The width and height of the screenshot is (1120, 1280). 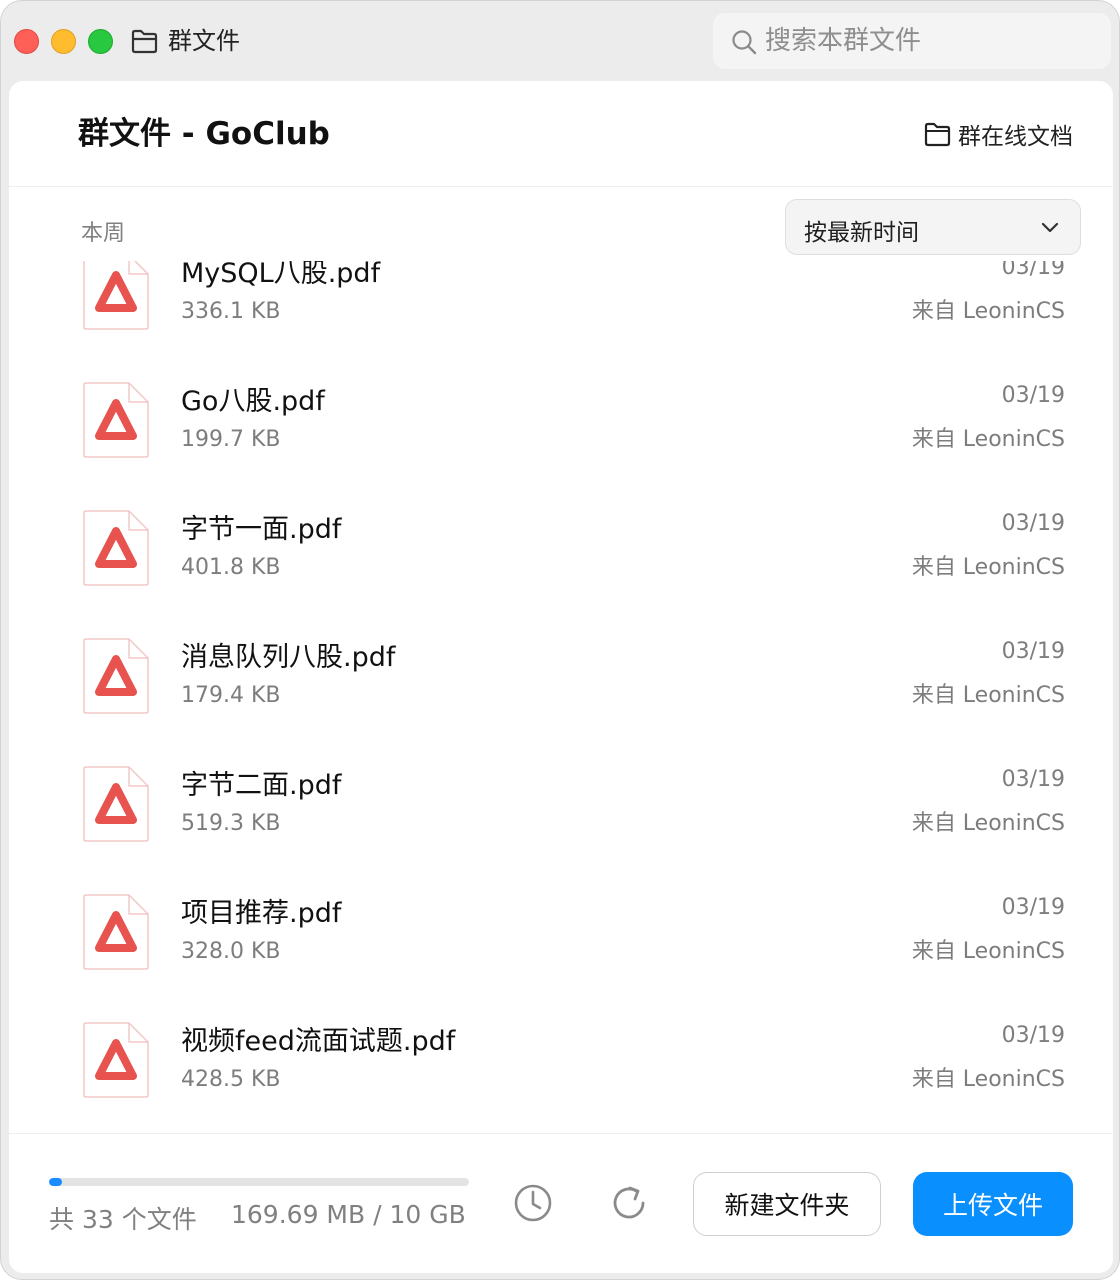 I want to click on storage-usage: 169.69 MB / 10 GB, so click(x=348, y=1214).